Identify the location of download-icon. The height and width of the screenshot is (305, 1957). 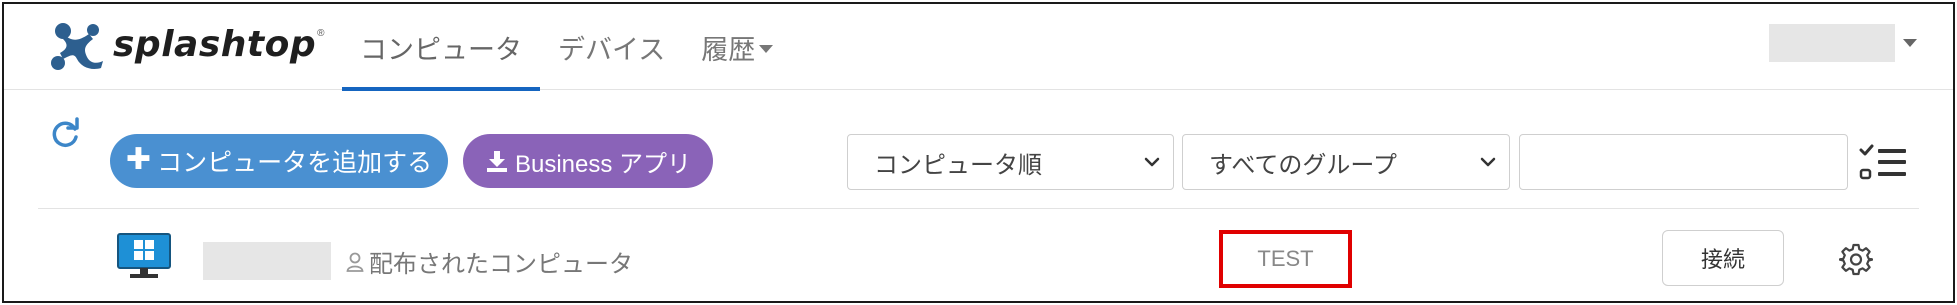
(496, 161).